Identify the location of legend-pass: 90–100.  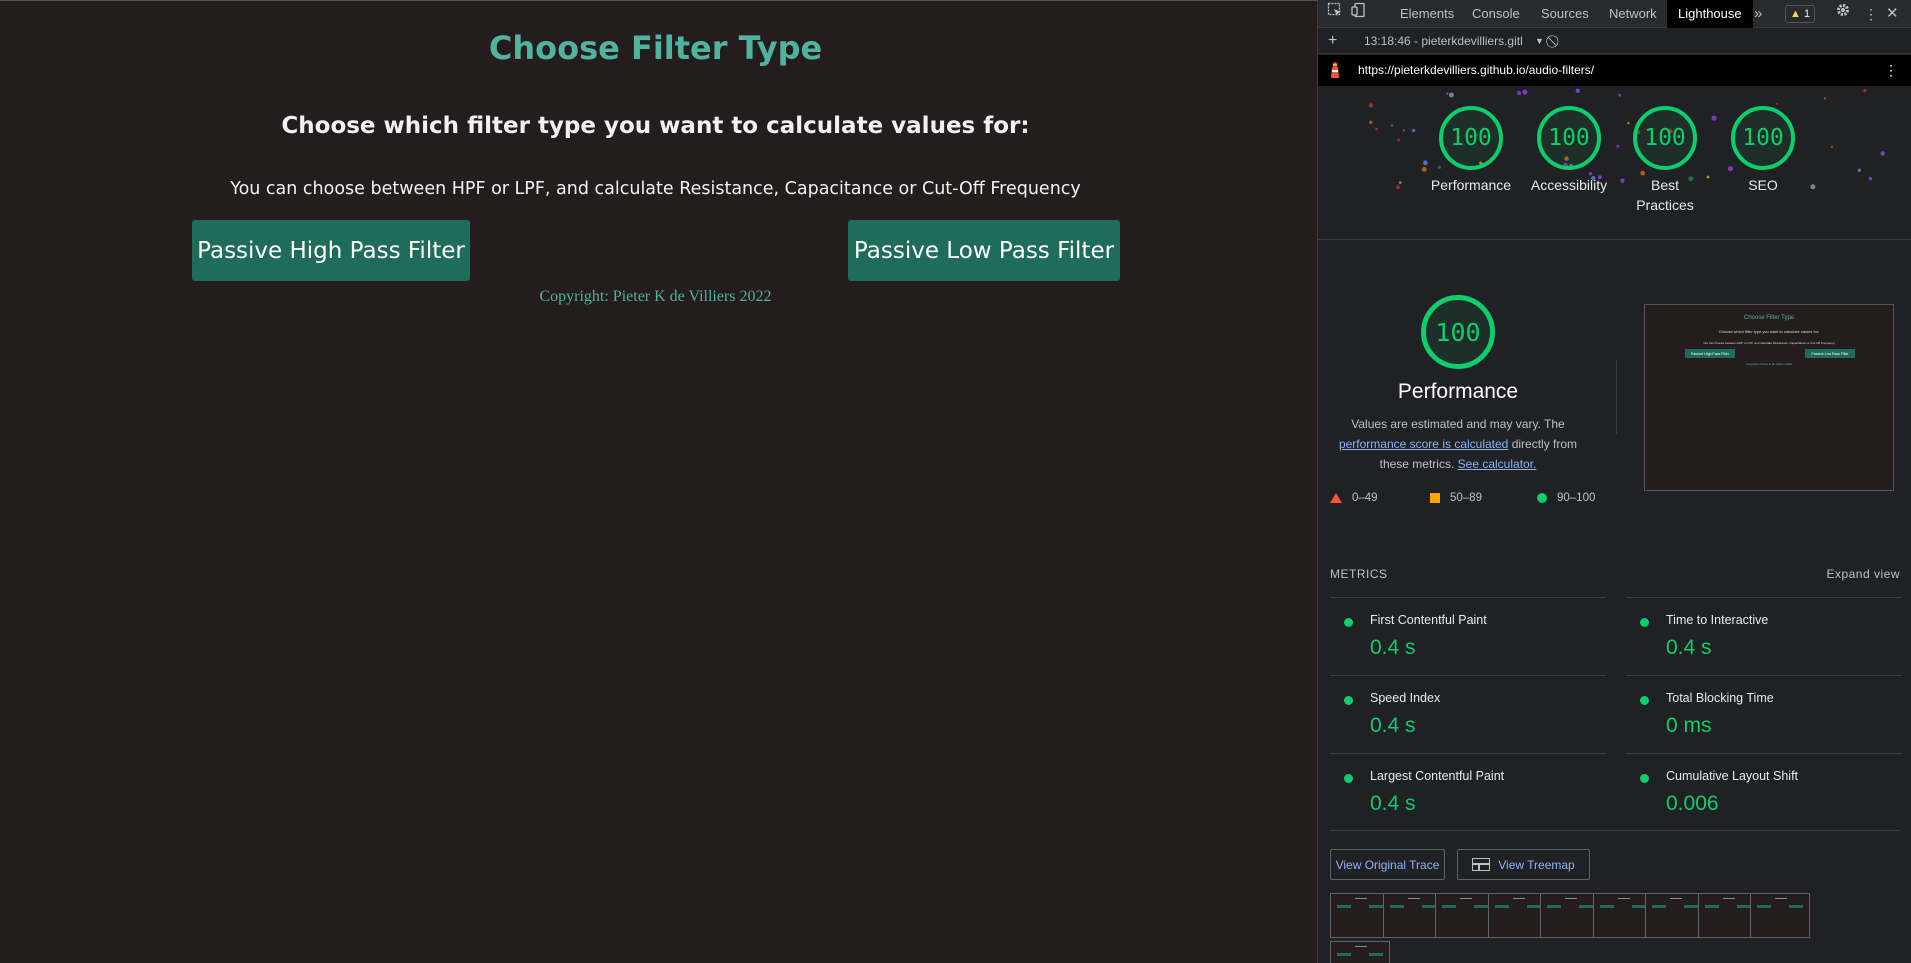
(1566, 498).